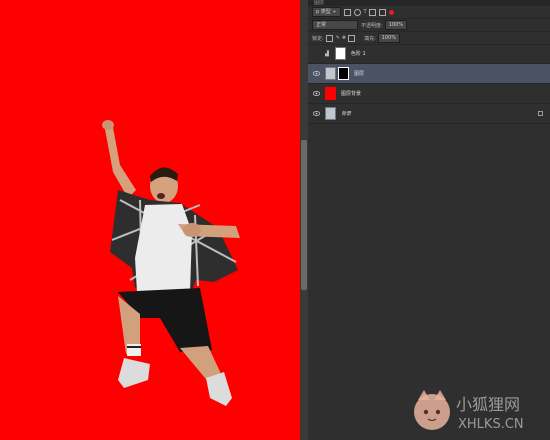 The width and height of the screenshot is (550, 440). Describe the element at coordinates (338, 38) in the screenshot. I see `lock-brush-icon: ✎` at that location.